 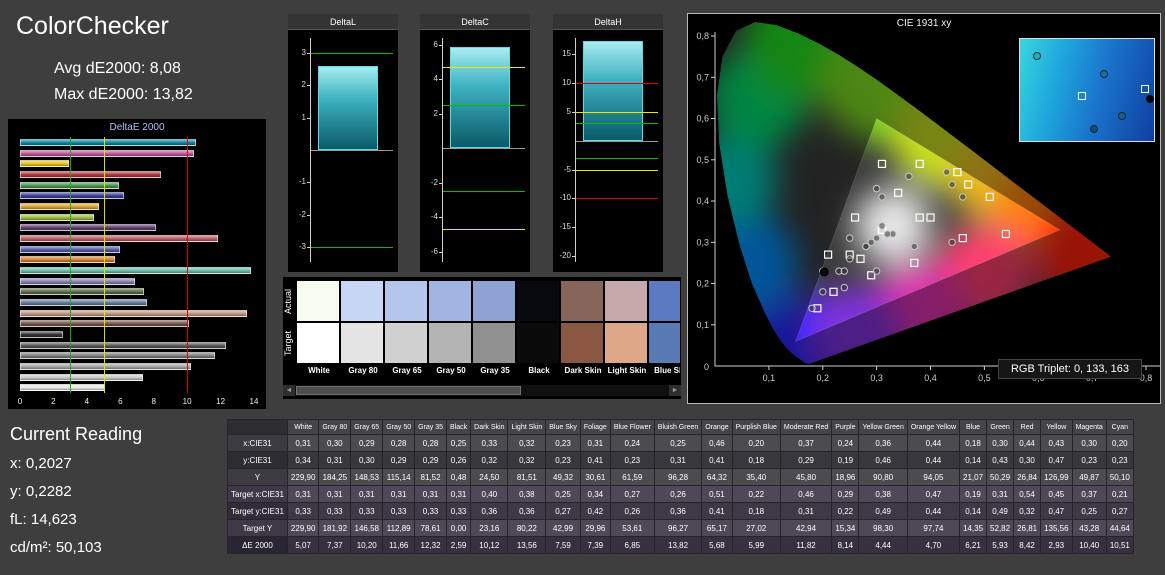 What do you see at coordinates (302, 182) in the screenshot?
I see `y-tick-label: -1` at bounding box center [302, 182].